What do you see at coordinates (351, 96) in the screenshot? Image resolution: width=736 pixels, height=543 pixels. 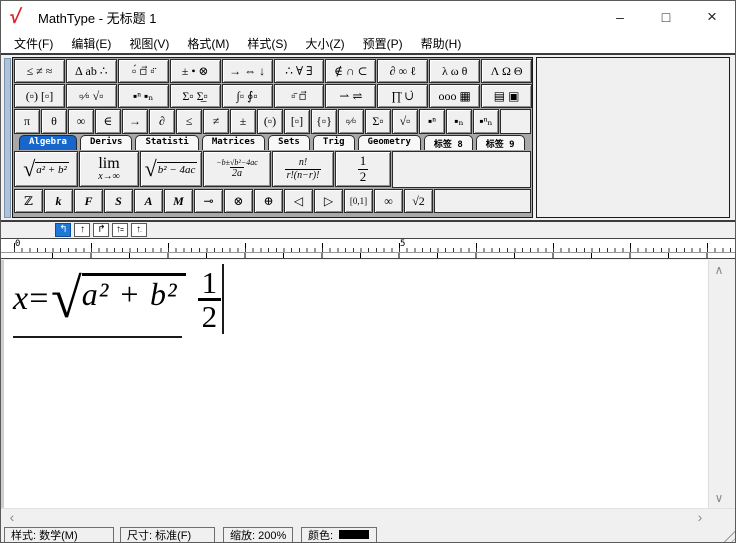 I see `palette-labeled-arrows: ⇀ ⇌` at bounding box center [351, 96].